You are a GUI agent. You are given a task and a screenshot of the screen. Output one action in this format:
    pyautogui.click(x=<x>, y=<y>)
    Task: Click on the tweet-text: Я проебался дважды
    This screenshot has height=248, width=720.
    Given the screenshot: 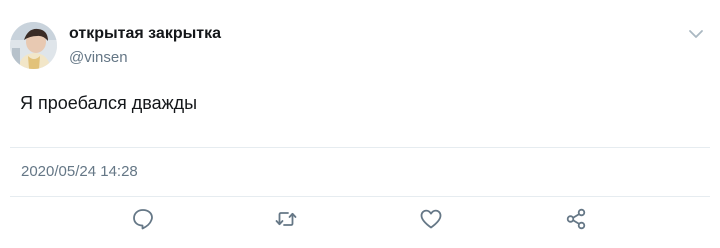 What is the action you would take?
    pyautogui.click(x=109, y=103)
    